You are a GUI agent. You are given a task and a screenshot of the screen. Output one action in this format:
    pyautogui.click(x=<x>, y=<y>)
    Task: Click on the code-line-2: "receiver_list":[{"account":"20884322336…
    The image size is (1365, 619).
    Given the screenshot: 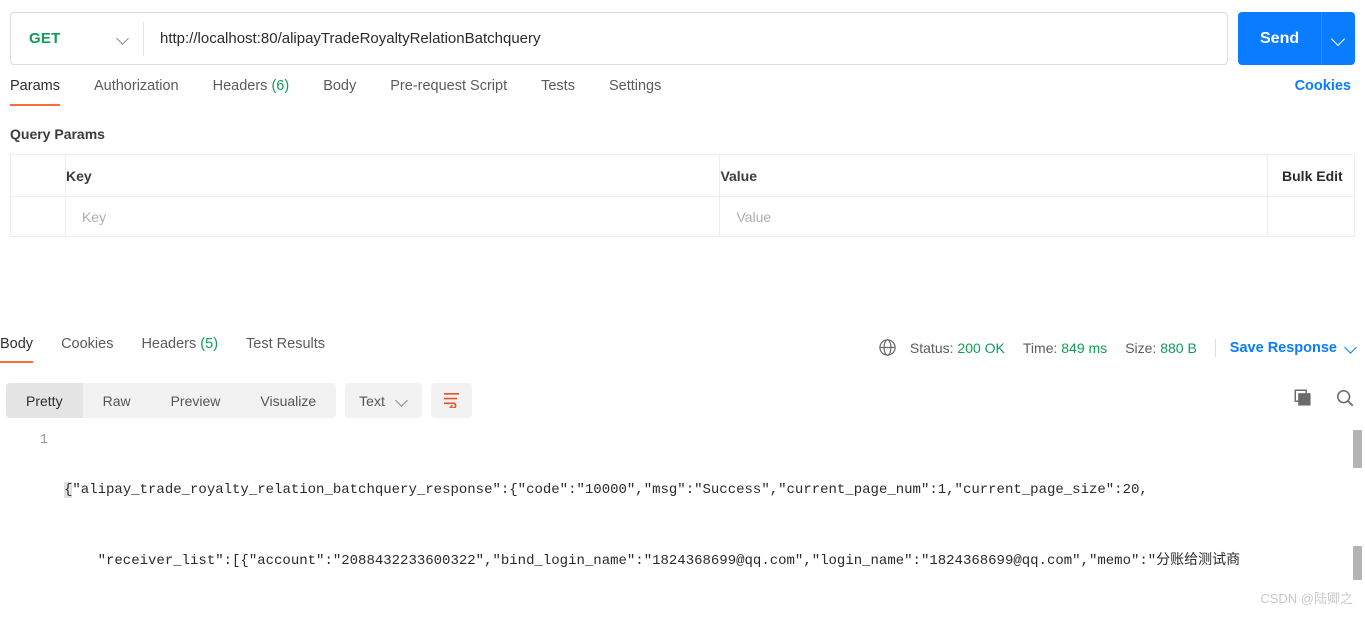 What is the action you would take?
    pyautogui.click(x=652, y=560)
    